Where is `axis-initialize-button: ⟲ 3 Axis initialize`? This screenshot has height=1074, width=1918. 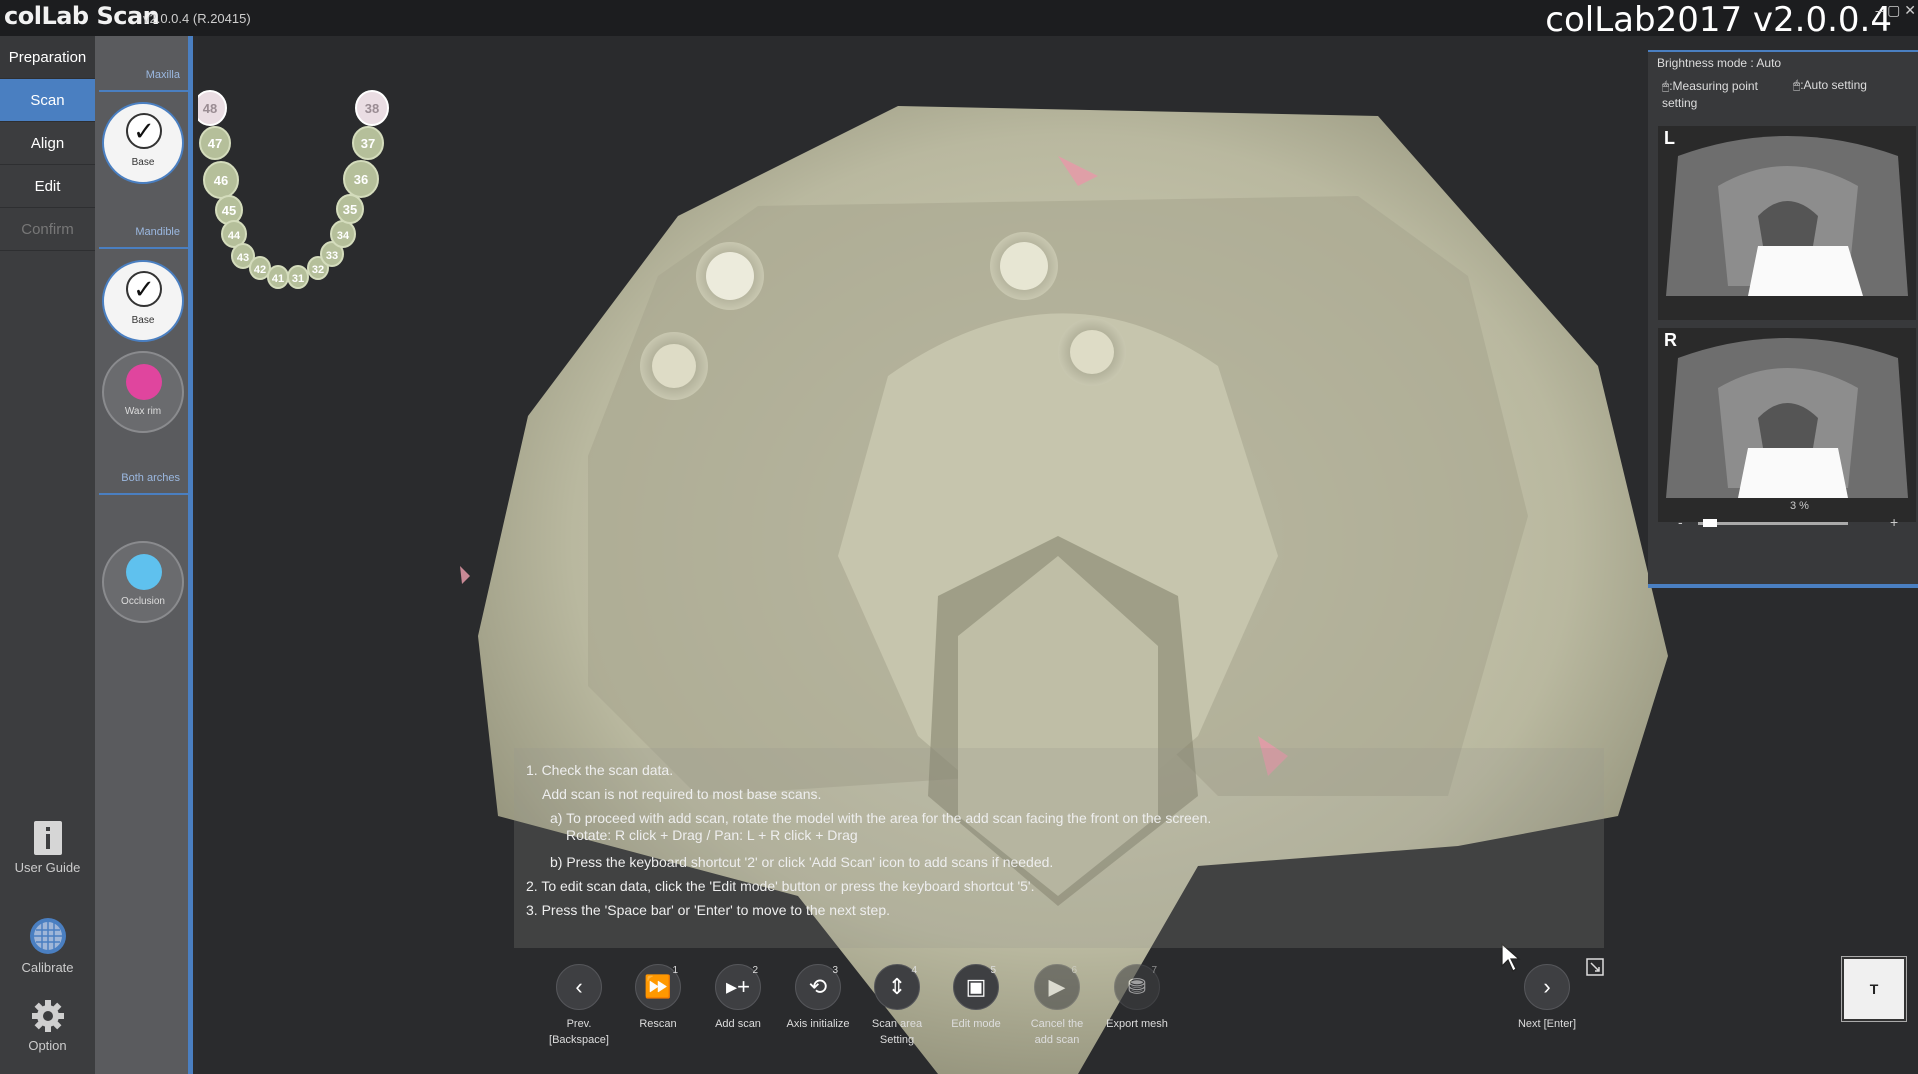 axis-initialize-button: ⟲ 3 Axis initialize is located at coordinates (818, 998).